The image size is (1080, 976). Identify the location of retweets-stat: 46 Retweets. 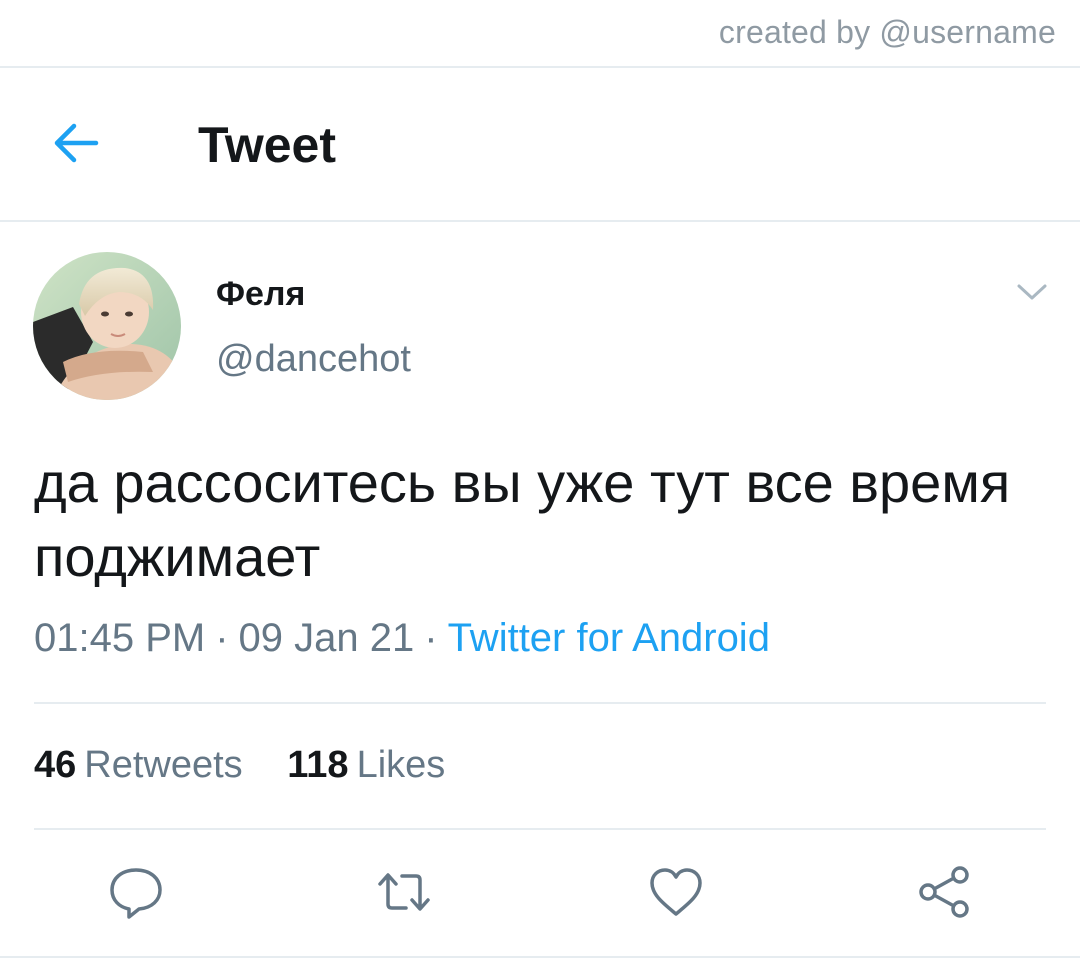
(138, 765).